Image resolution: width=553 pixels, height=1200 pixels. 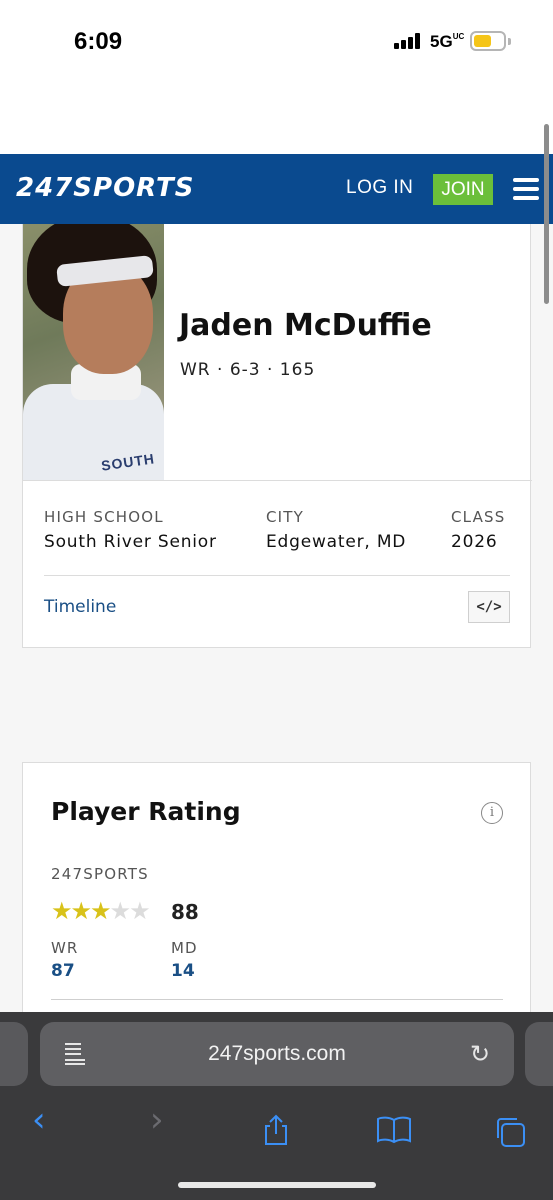 What do you see at coordinates (277, 1185) in the screenshot?
I see `home-indicator` at bounding box center [277, 1185].